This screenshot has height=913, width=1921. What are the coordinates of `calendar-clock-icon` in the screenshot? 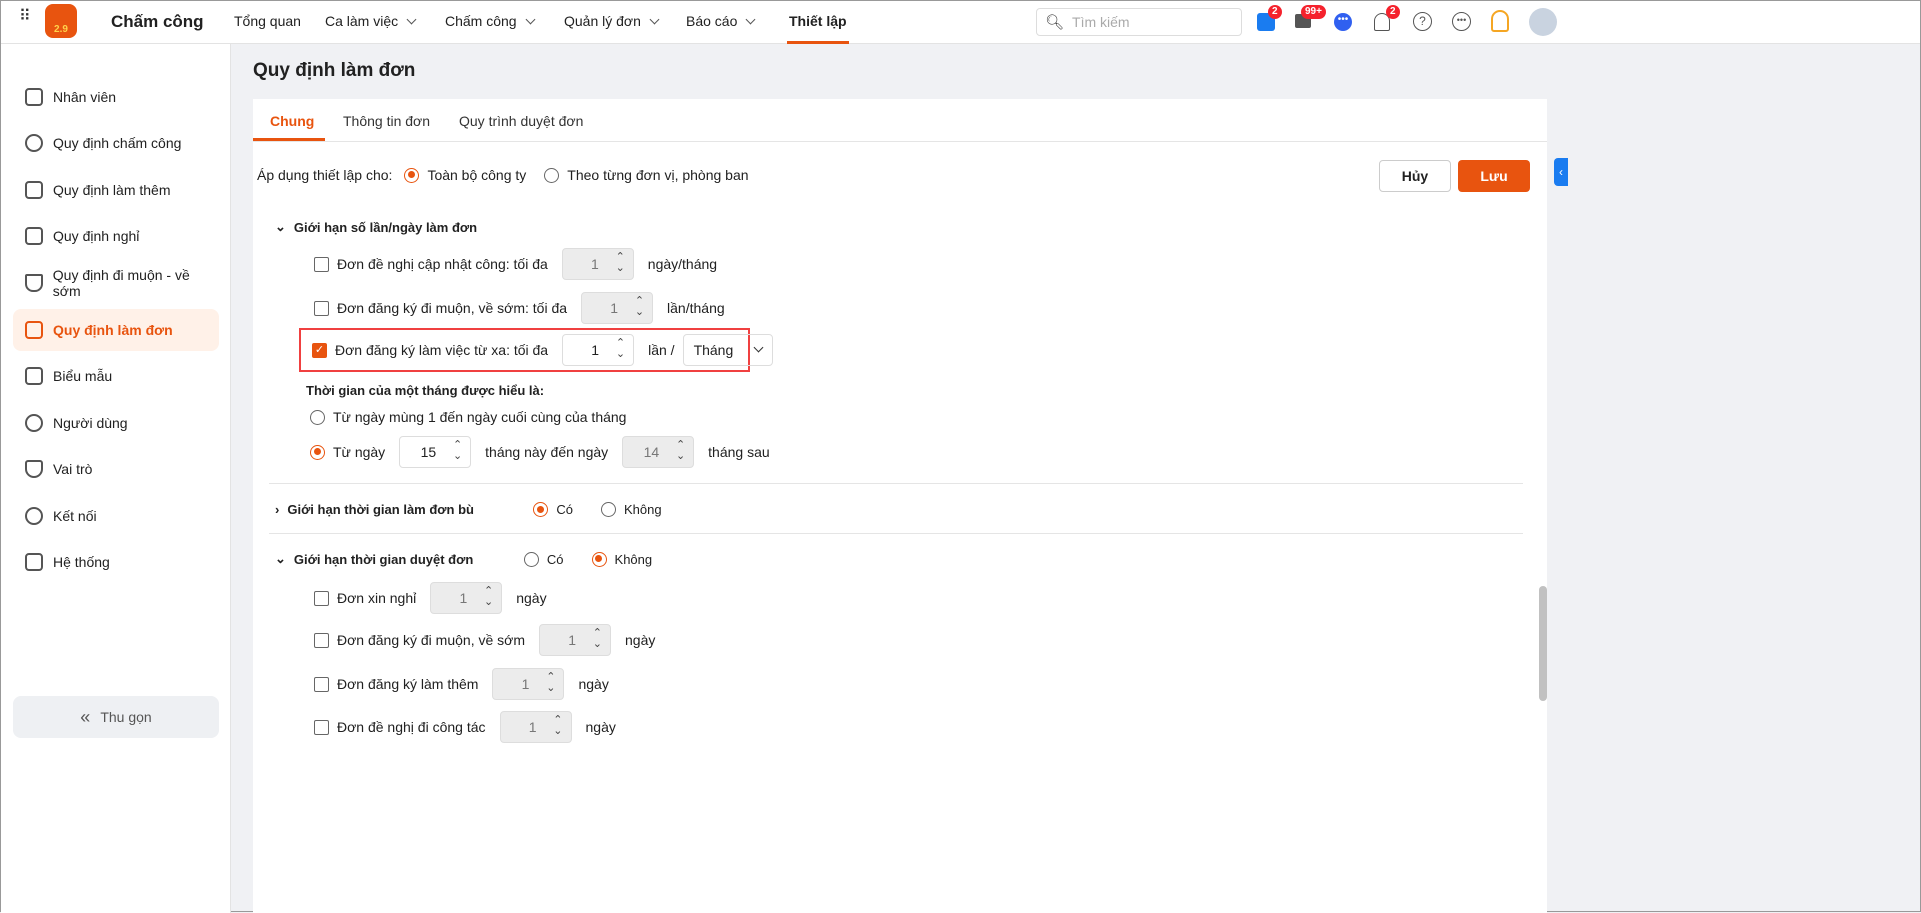 It's located at (34, 190).